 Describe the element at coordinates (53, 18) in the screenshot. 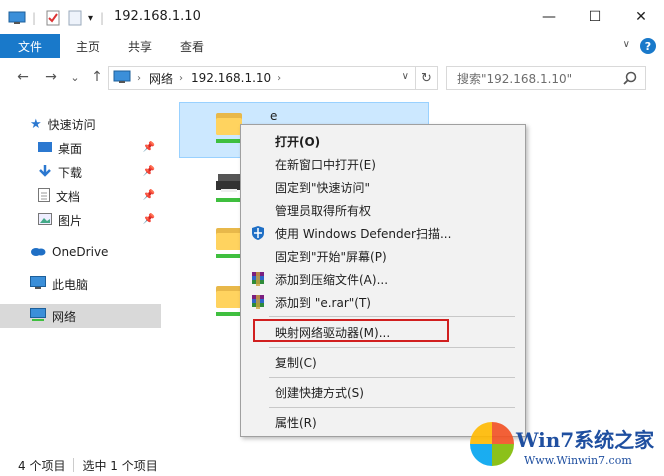

I see `properties-icon` at that location.